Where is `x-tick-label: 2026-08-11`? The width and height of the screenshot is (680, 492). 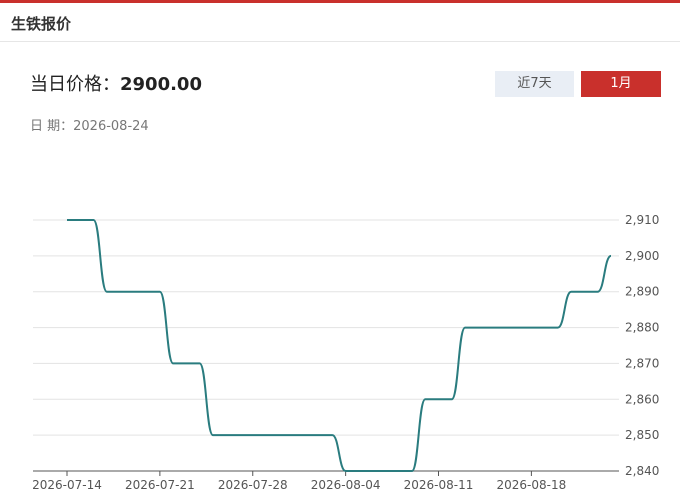 x-tick-label: 2026-08-11 is located at coordinates (439, 485).